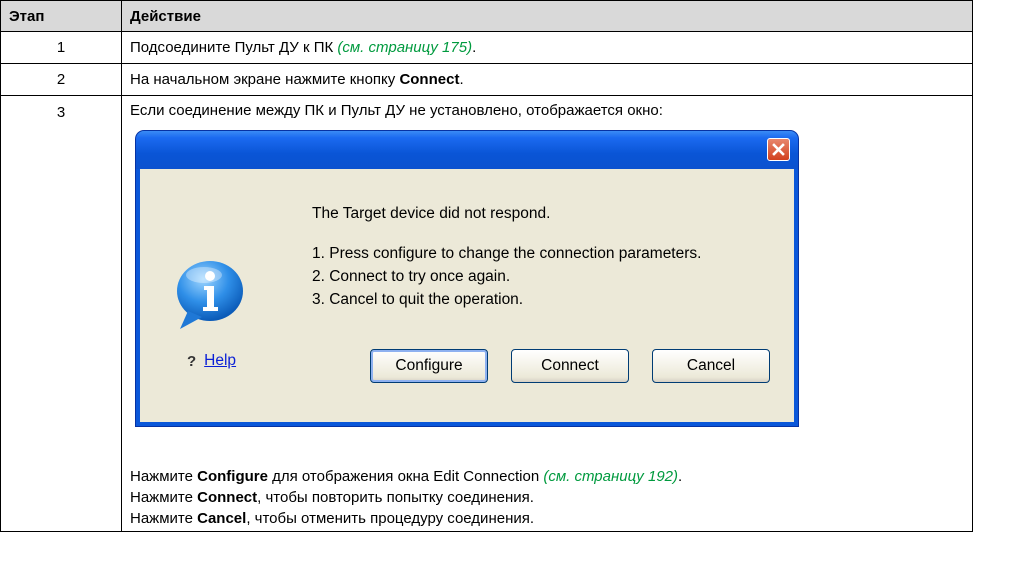 This screenshot has height=579, width=1029. Describe the element at coordinates (680, 476) in the screenshot. I see `note-suffix: .` at that location.